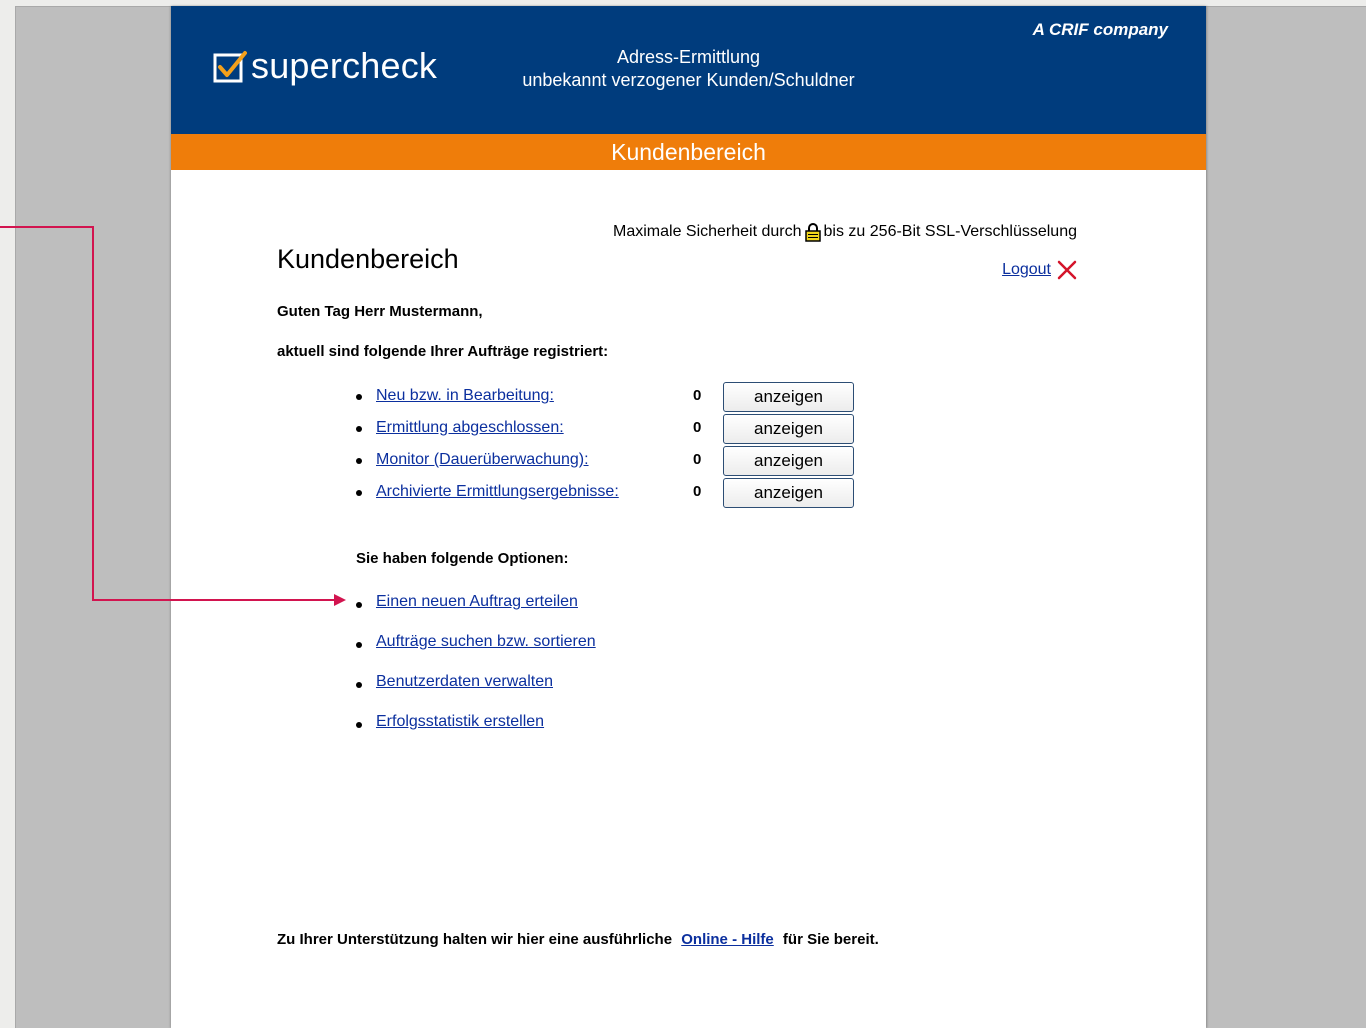  Describe the element at coordinates (482, 460) in the screenshot. I see `order-link-monitor: Monitor (Dauerüberwachung):` at that location.